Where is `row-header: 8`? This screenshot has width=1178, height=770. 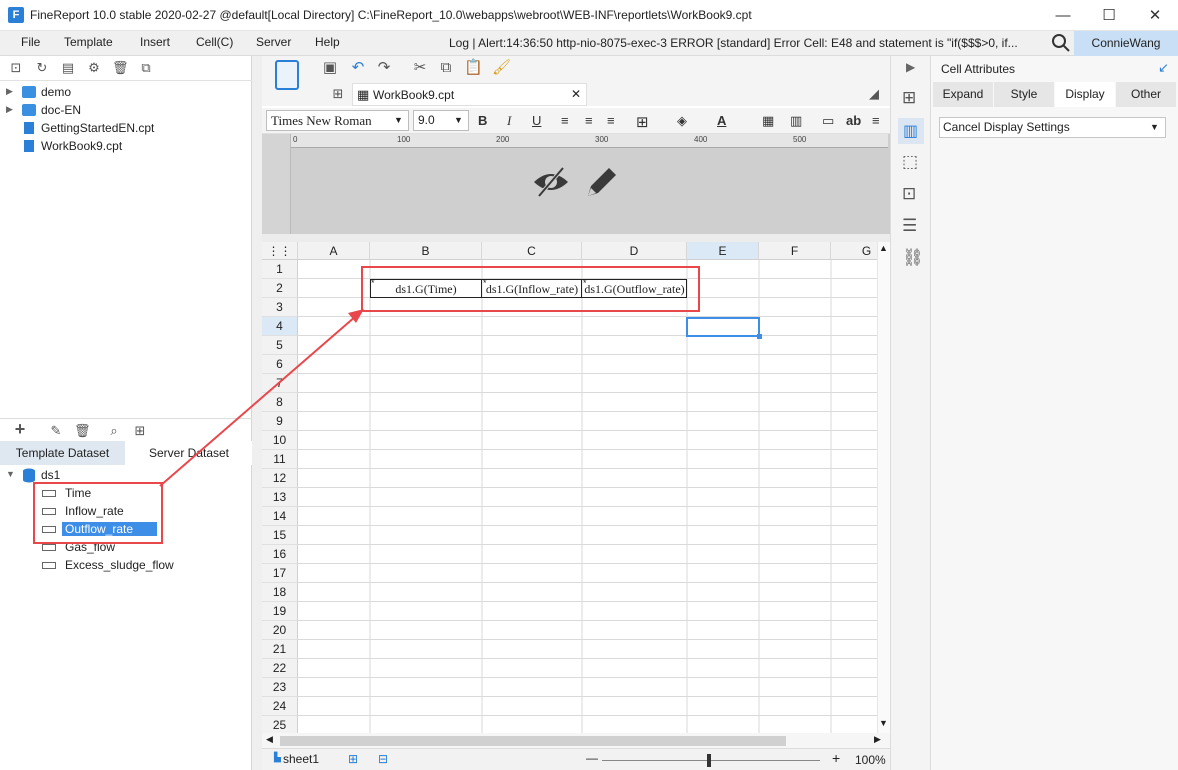 row-header: 8 is located at coordinates (280, 402).